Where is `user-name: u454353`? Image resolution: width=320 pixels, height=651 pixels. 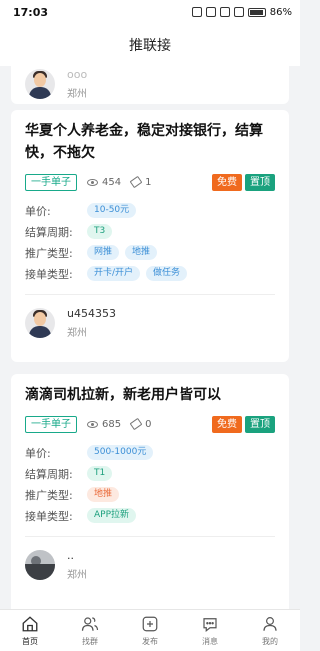
user-name: u454353 is located at coordinates (91, 313).